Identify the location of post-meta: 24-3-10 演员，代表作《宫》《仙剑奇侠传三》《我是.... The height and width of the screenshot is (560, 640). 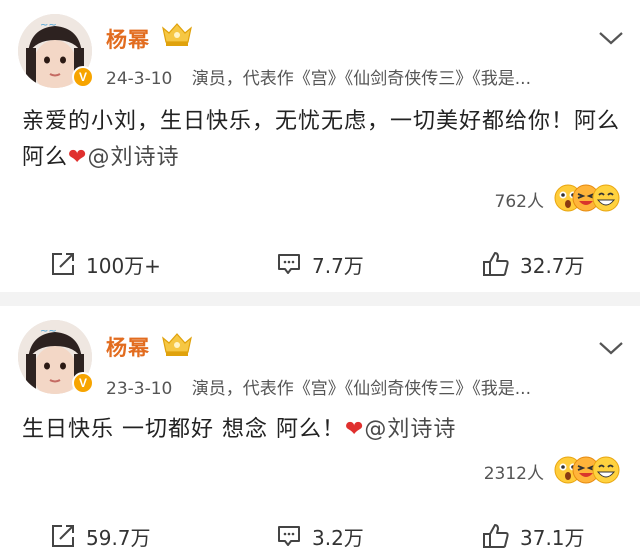
(318, 76).